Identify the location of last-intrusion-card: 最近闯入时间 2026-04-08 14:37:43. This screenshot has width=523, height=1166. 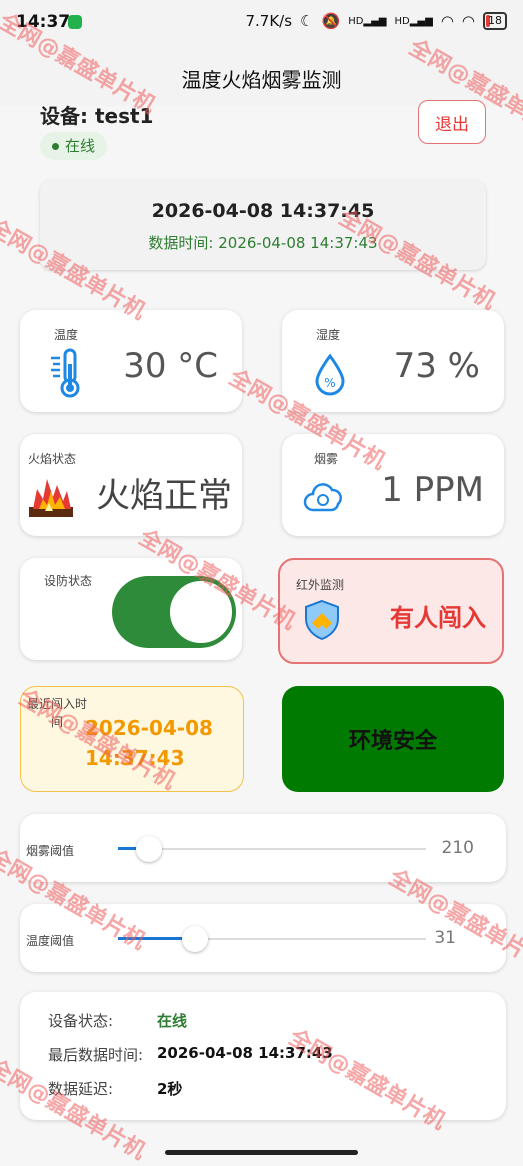
(132, 739).